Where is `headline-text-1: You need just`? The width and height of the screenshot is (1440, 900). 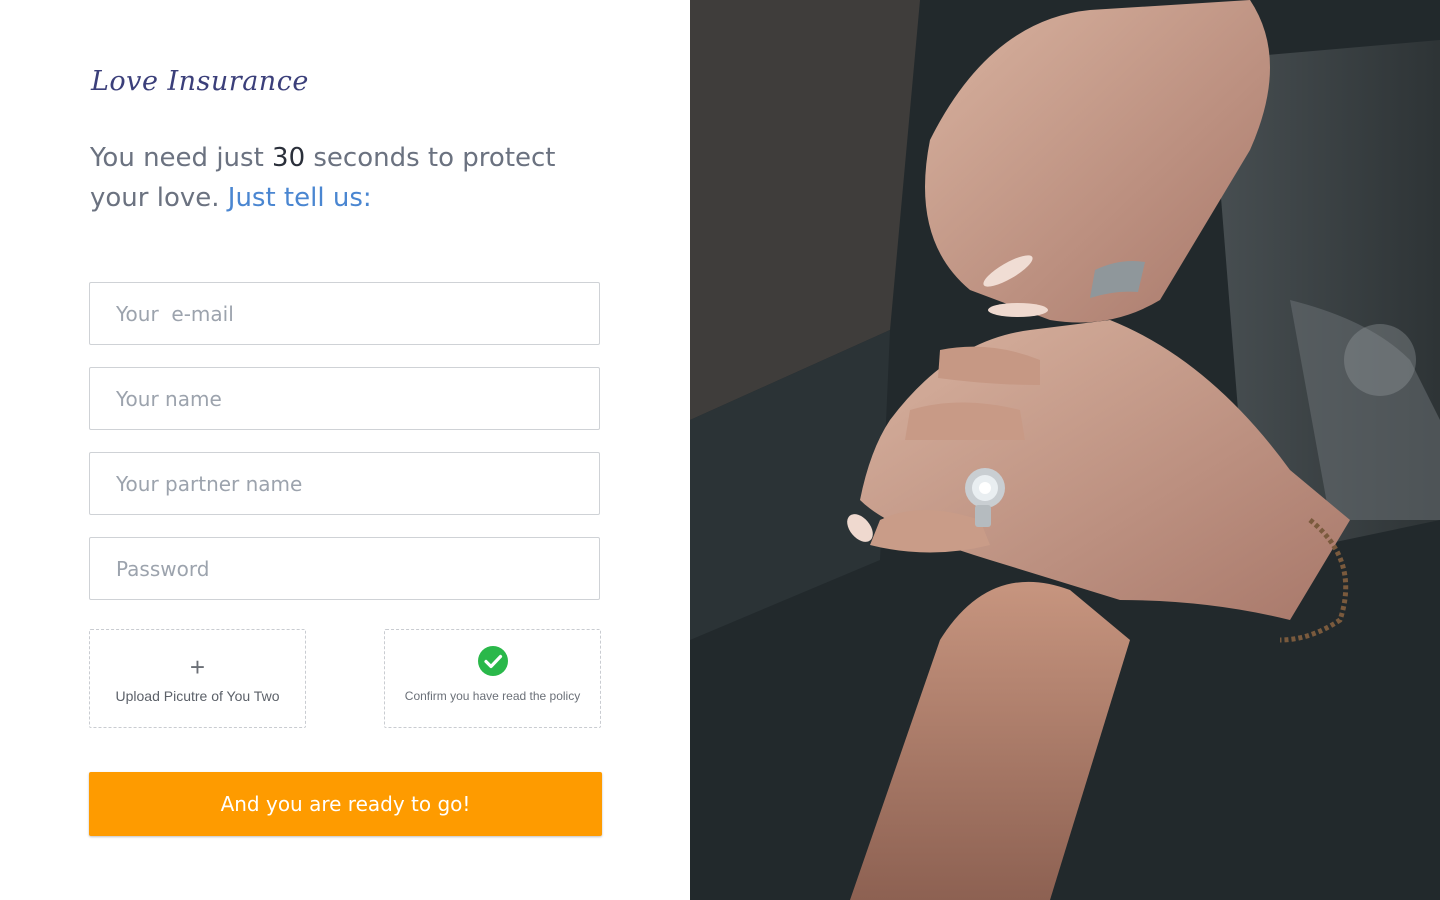
headline-text-1: You need just is located at coordinates (181, 158).